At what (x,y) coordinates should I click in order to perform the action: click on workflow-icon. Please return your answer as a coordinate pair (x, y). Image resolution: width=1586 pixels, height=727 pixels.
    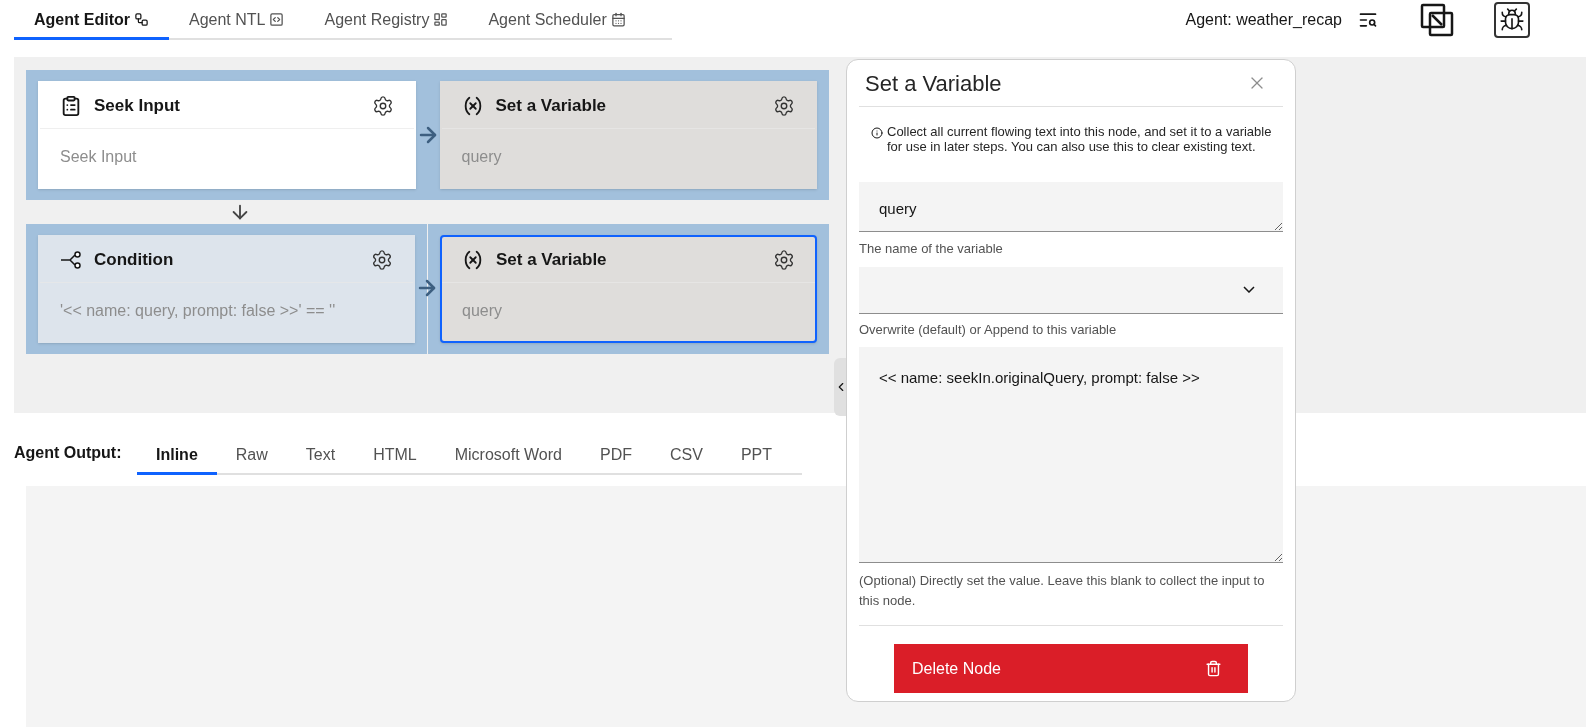
    Looking at the image, I should click on (141, 19).